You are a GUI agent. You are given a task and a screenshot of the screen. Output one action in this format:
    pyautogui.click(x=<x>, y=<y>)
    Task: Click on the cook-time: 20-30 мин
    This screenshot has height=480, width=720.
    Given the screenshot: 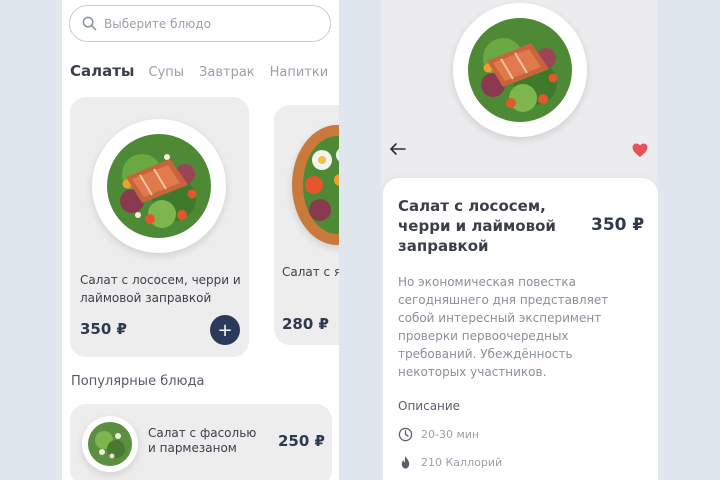 What is the action you would take?
    pyautogui.click(x=438, y=434)
    